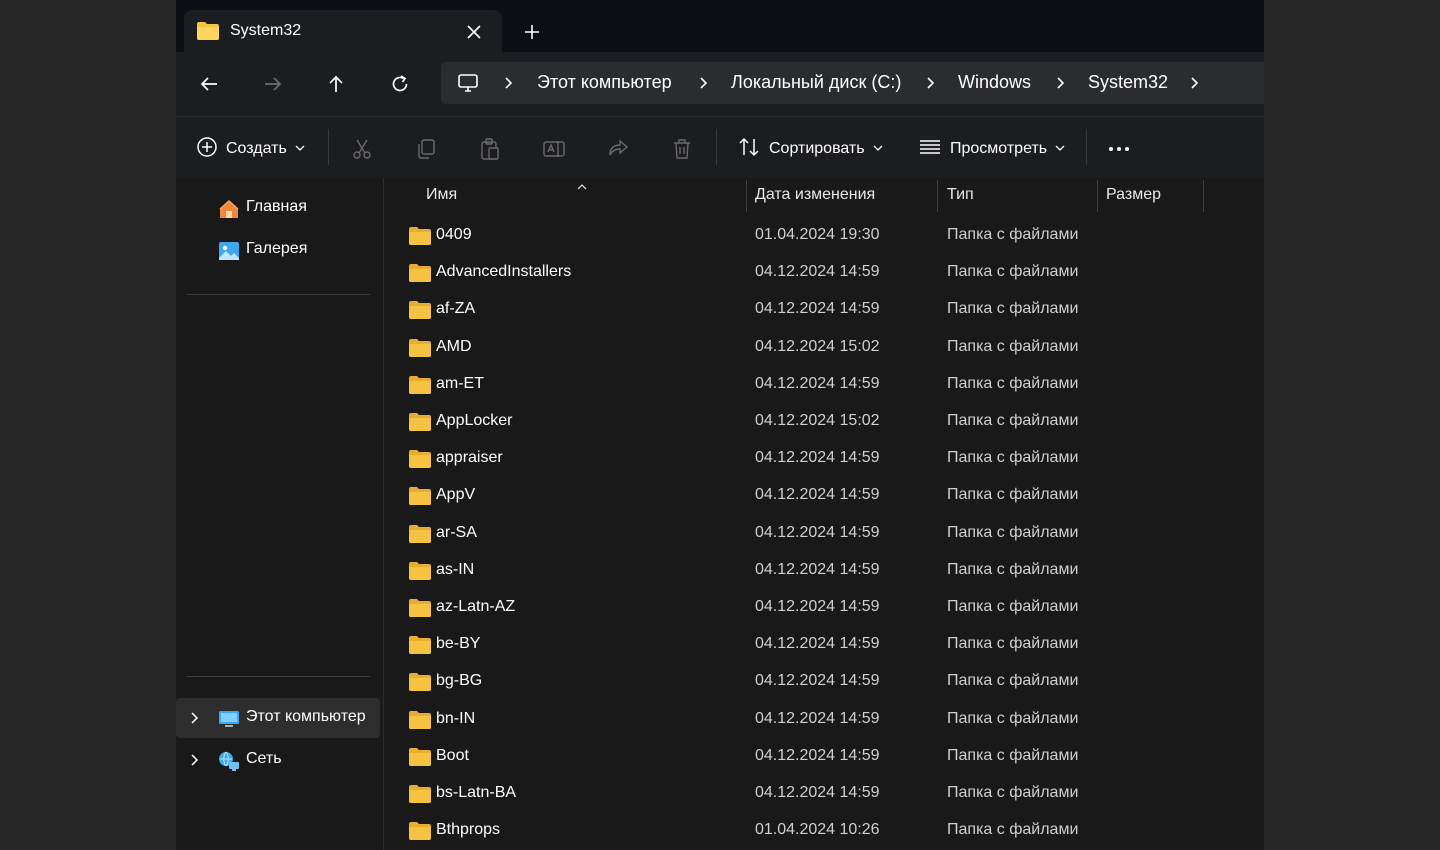 The width and height of the screenshot is (1440, 850). I want to click on sidebar-item-gallery: Галерея, so click(278, 250).